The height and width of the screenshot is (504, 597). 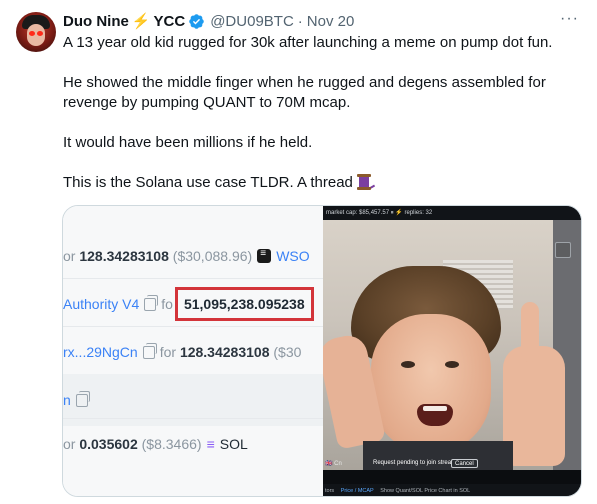 I want to click on transaction-row: or 128.34283108 ($30,088.96) WSO, so click(x=193, y=256).